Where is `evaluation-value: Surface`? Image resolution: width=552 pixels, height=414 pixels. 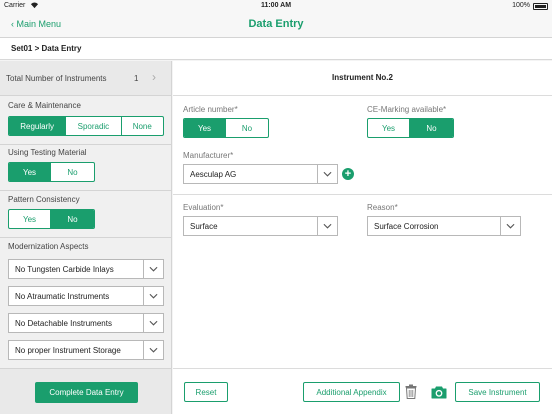 evaluation-value: Surface is located at coordinates (204, 226).